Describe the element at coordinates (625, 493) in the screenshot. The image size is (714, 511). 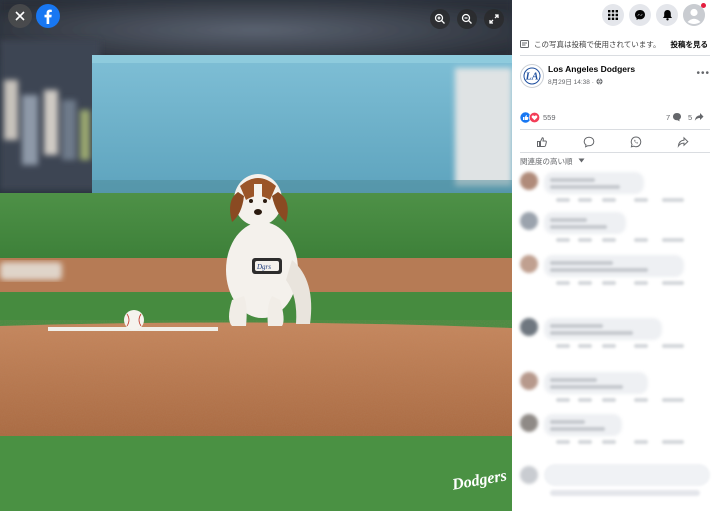
I see `composer-tools` at that location.